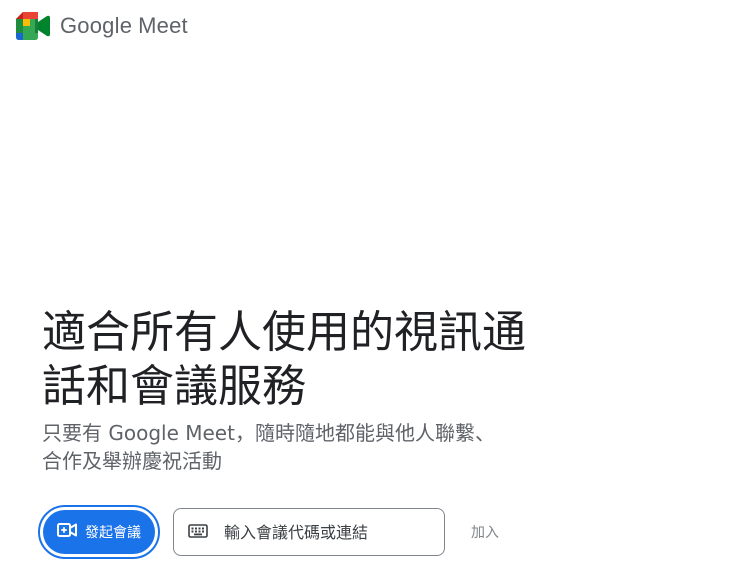  I want to click on brand-product-text: Meet, so click(163, 25).